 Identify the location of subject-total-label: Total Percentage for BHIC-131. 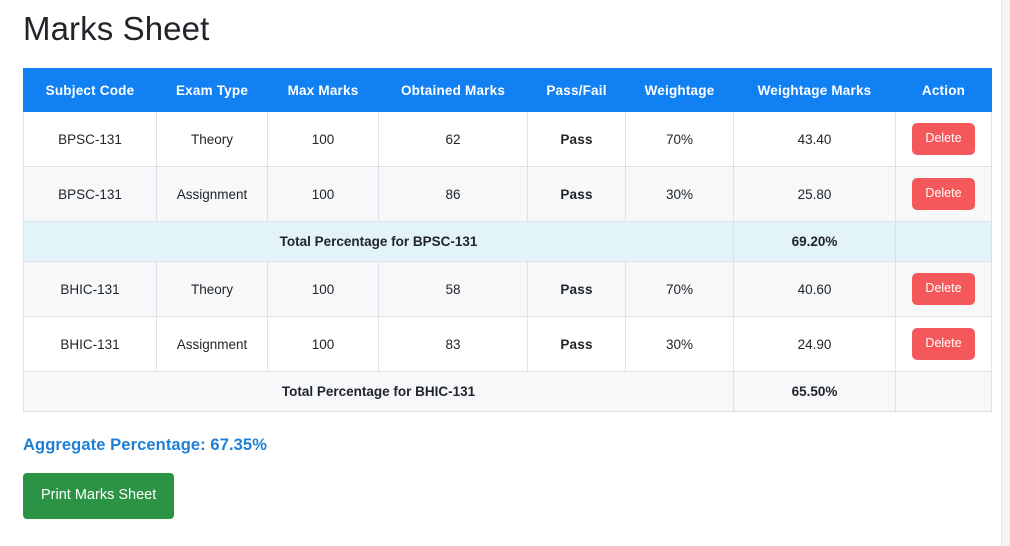
(378, 391).